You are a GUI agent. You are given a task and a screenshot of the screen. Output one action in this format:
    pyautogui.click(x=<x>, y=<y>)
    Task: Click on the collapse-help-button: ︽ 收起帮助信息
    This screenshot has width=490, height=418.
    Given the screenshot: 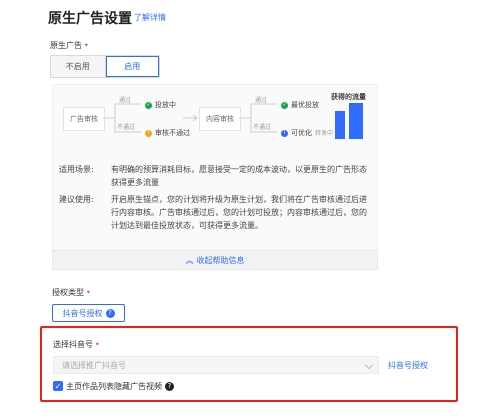 What is the action you would take?
    pyautogui.click(x=215, y=260)
    